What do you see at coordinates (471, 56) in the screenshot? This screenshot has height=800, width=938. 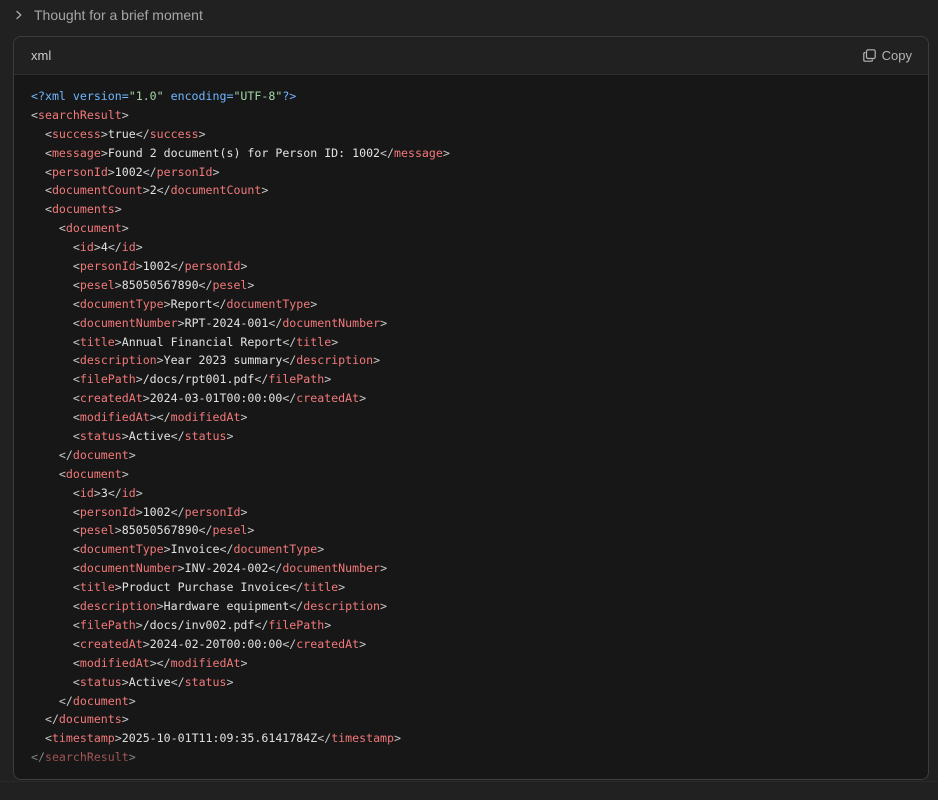 I see `code-block-header: xml Copy` at bounding box center [471, 56].